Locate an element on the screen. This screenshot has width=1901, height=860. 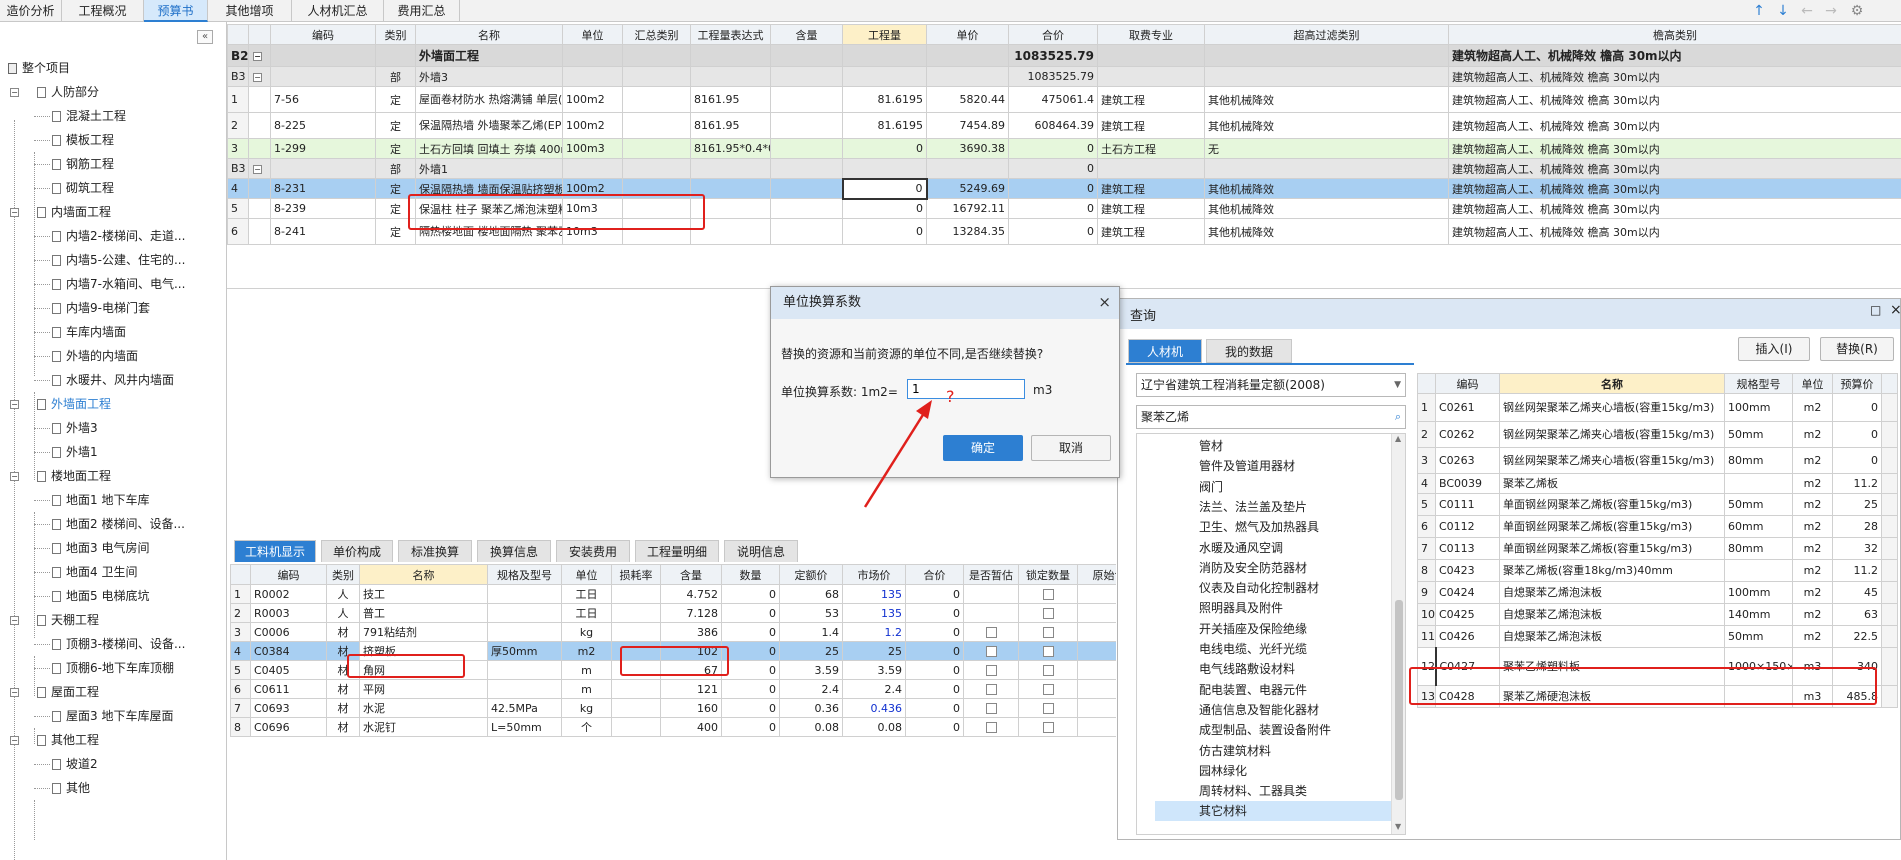
q-spec: 80mm is located at coordinates (1758, 460).